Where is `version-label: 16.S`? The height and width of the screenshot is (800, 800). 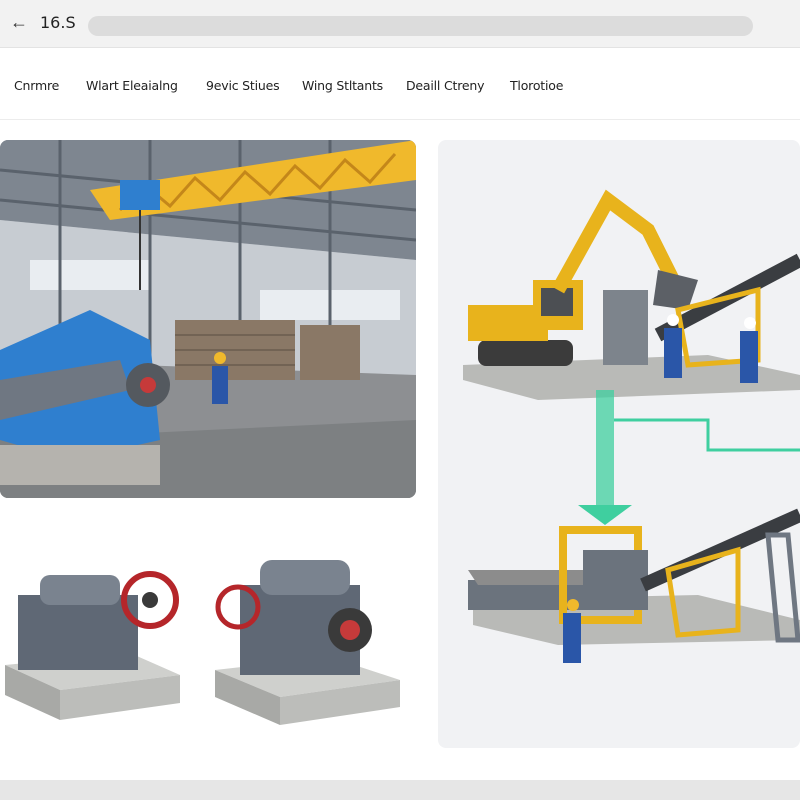 version-label: 16.S is located at coordinates (58, 22).